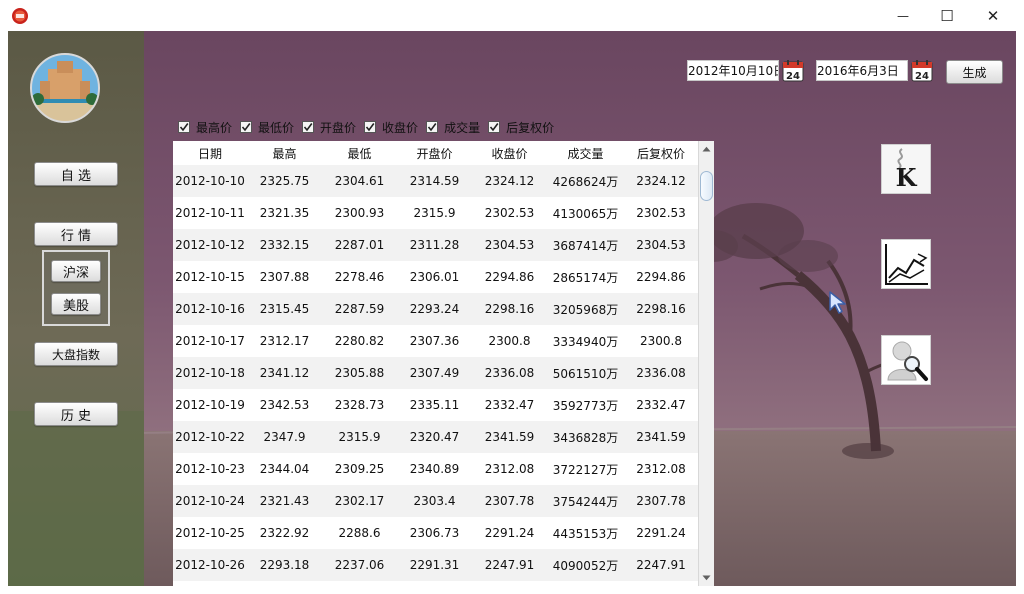 The height and width of the screenshot is (594, 1024). What do you see at coordinates (661, 153) in the screenshot?
I see `column-header: 后复权价` at bounding box center [661, 153].